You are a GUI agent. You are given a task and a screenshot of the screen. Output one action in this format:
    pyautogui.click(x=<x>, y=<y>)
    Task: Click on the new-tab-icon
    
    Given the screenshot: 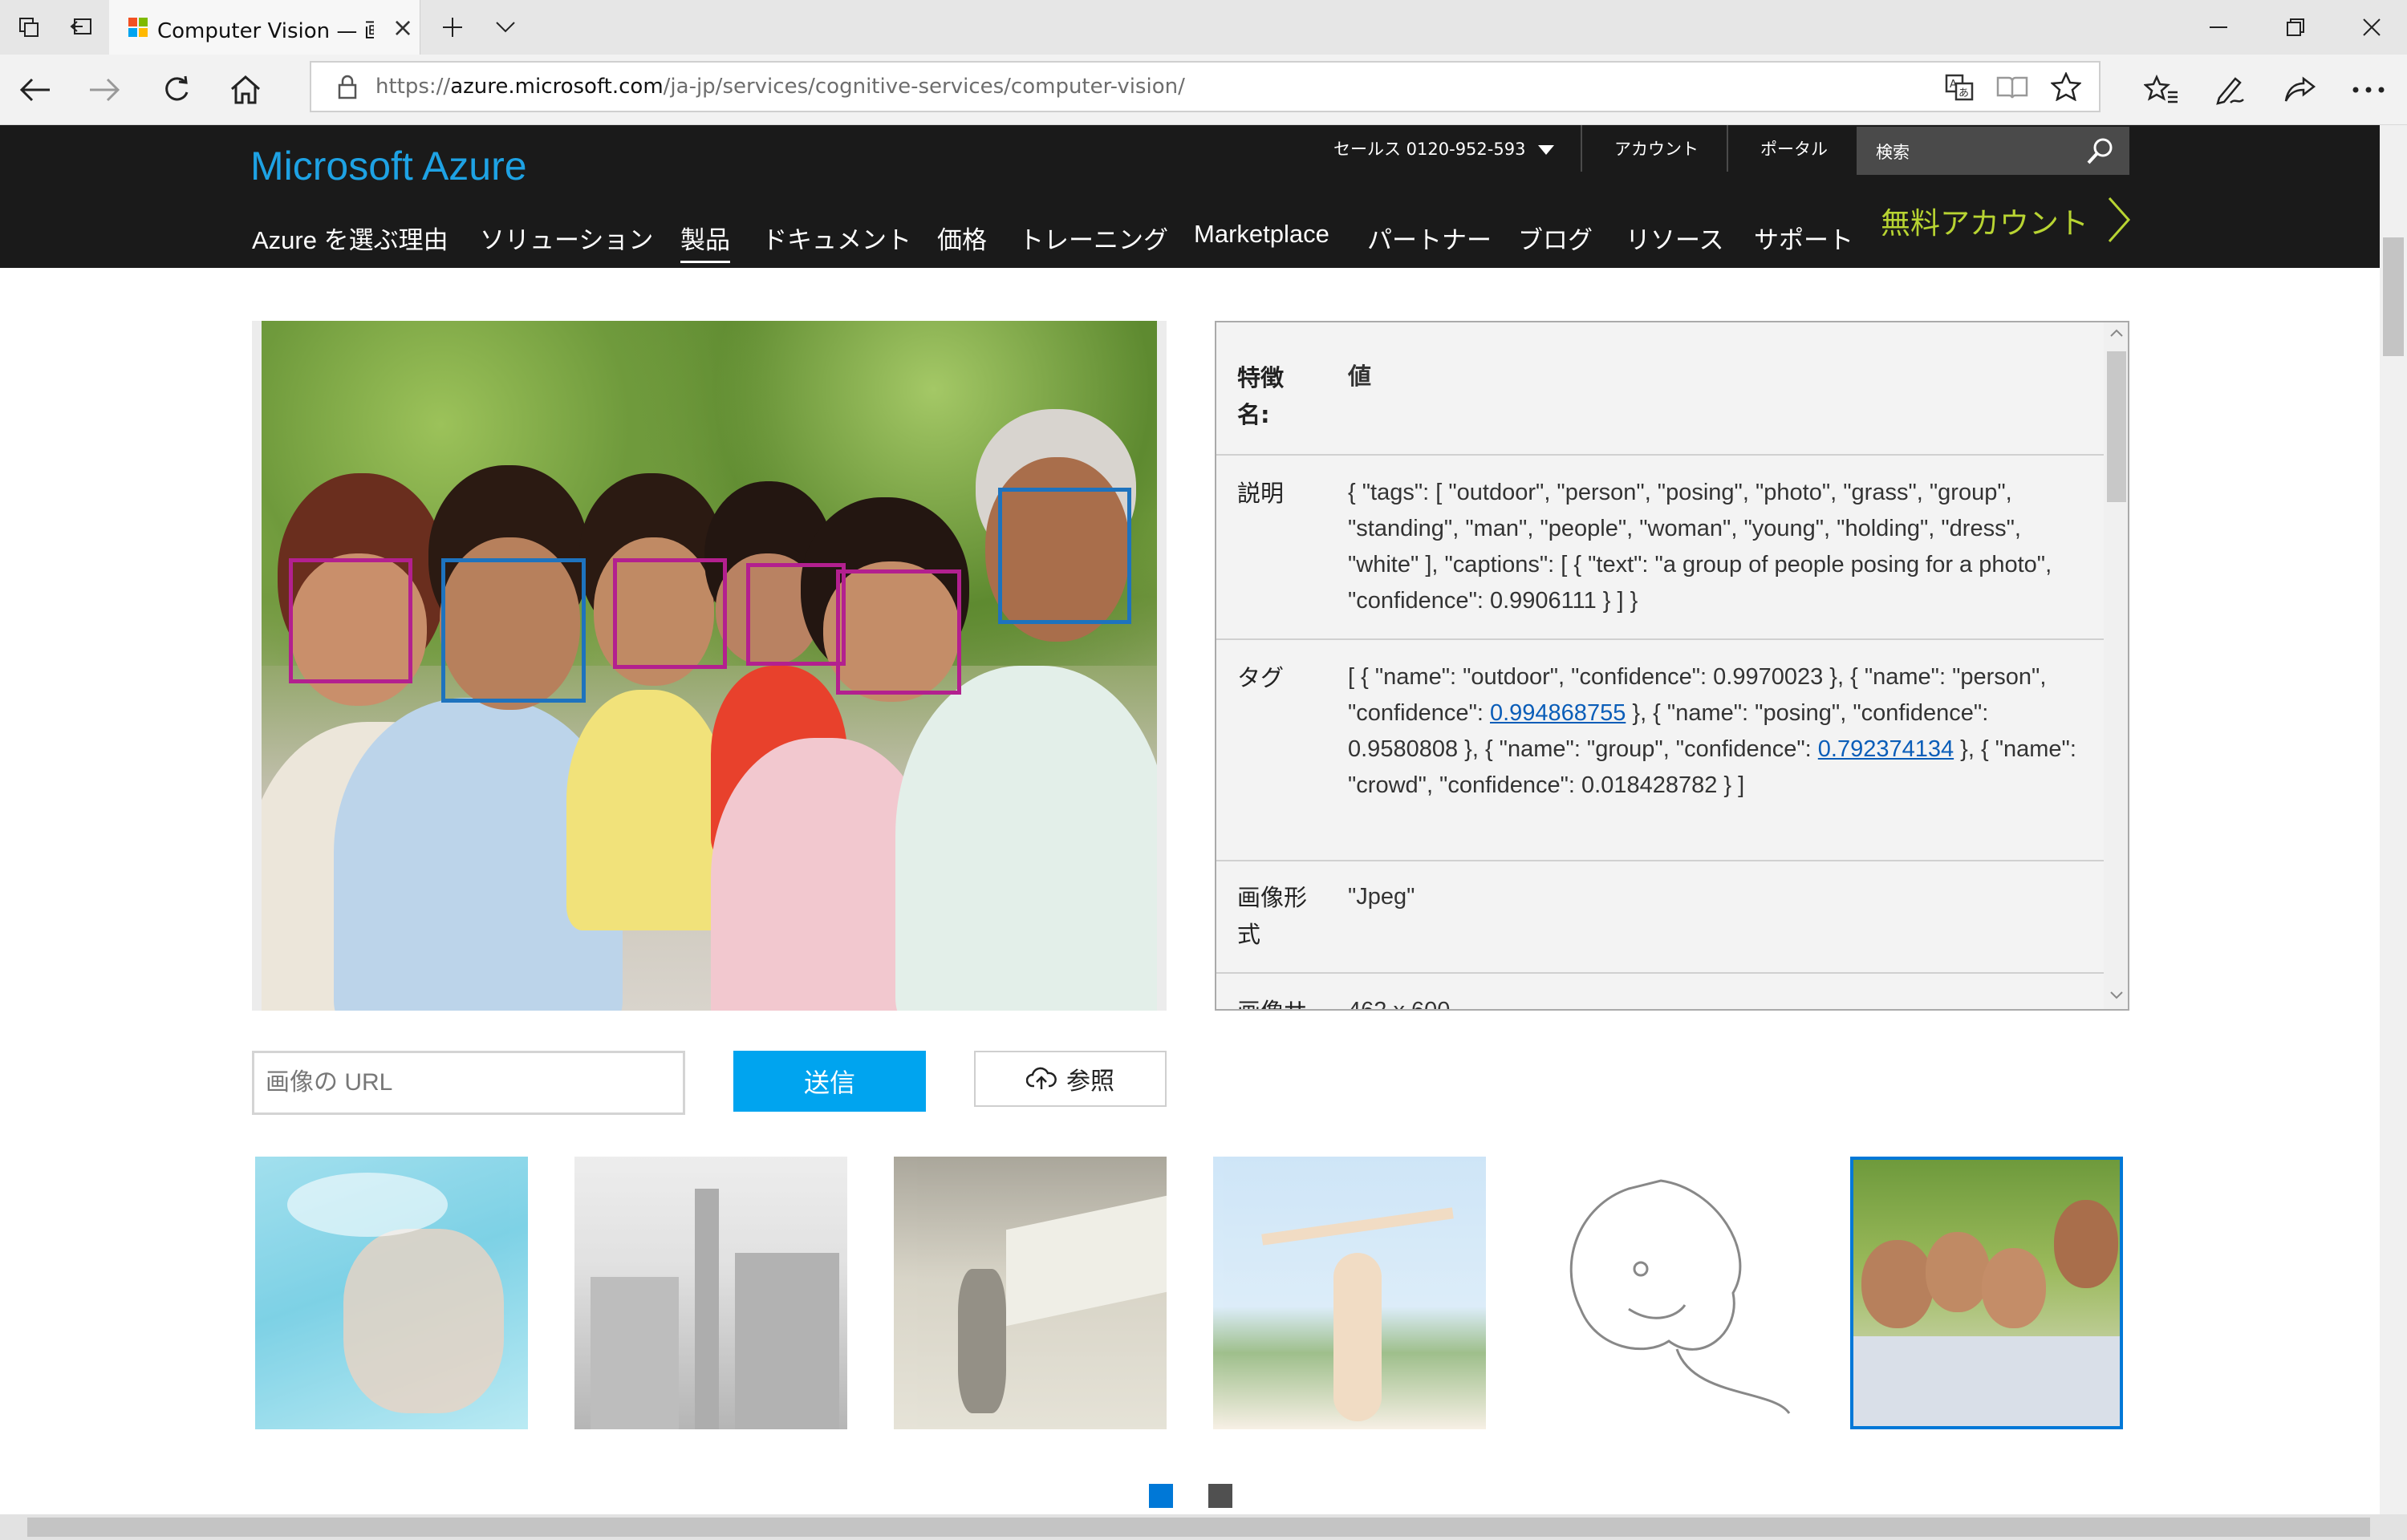 What is the action you would take?
    pyautogui.click(x=452, y=27)
    